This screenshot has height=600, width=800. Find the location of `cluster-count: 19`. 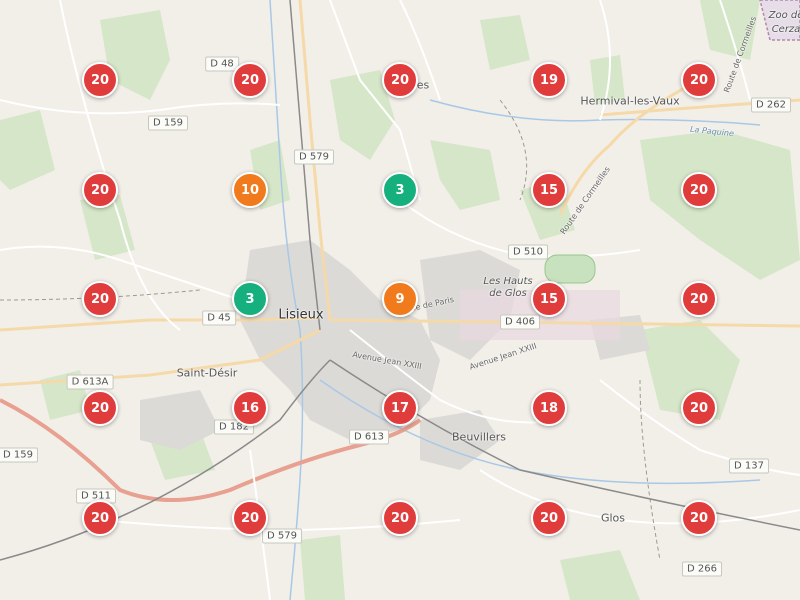

cluster-count: 19 is located at coordinates (549, 80).